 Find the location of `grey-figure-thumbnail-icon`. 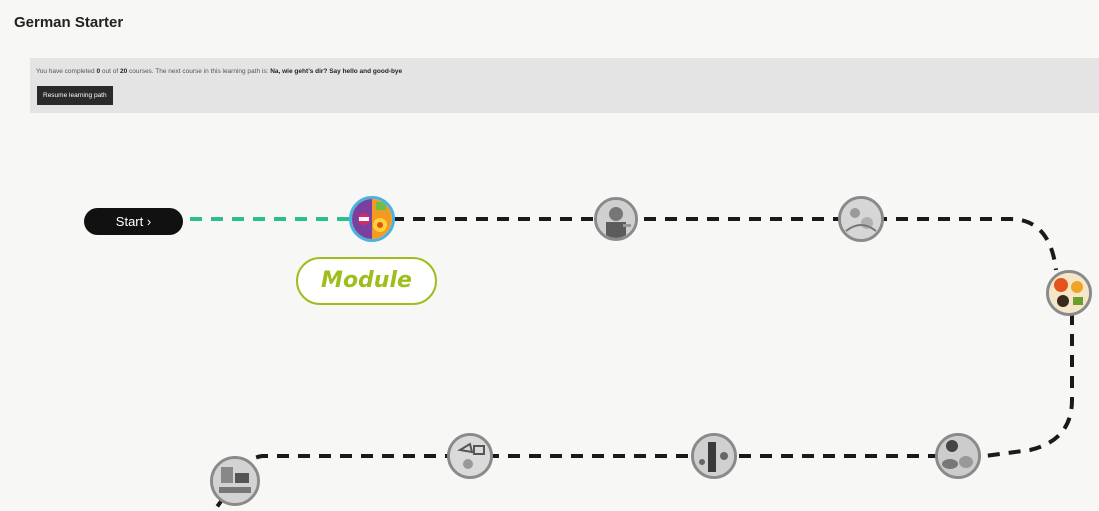

grey-figure-thumbnail-icon is located at coordinates (714, 456).